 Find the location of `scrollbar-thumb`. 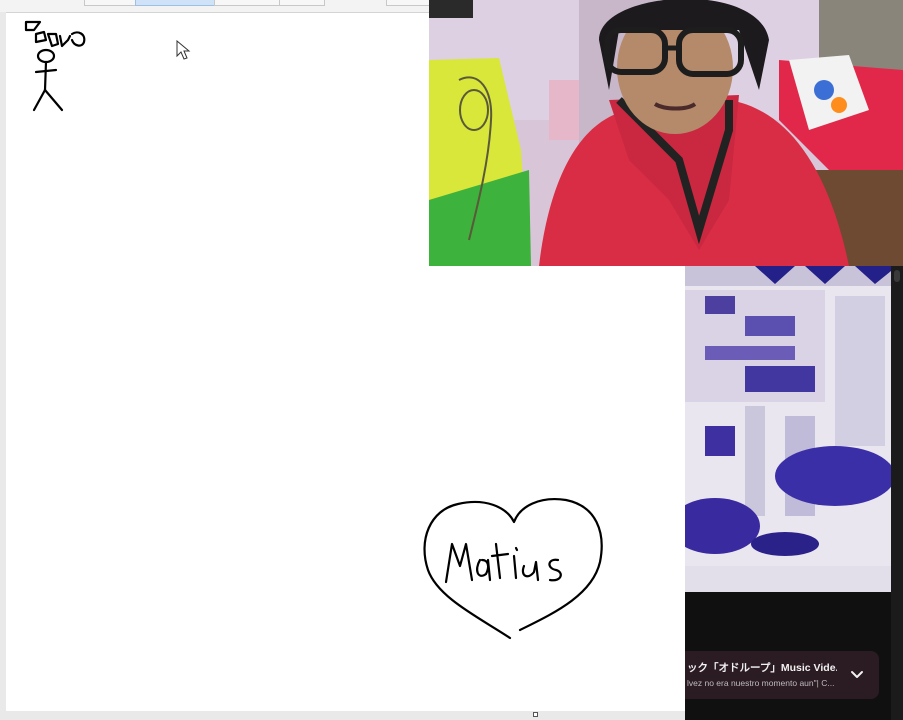

scrollbar-thumb is located at coordinates (897, 276).